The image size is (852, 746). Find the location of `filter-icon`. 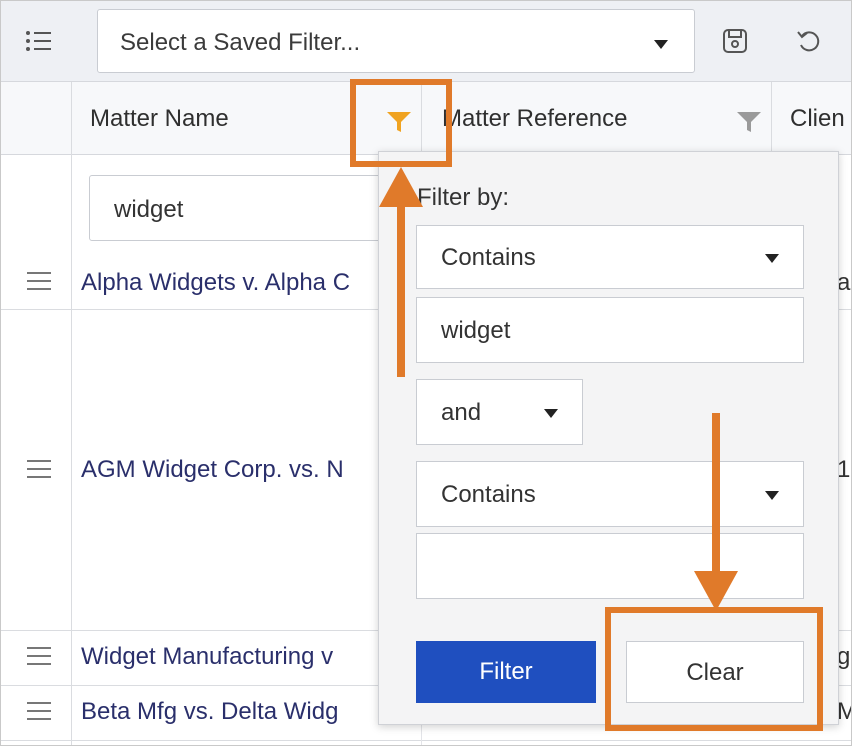

filter-icon is located at coordinates (749, 122).